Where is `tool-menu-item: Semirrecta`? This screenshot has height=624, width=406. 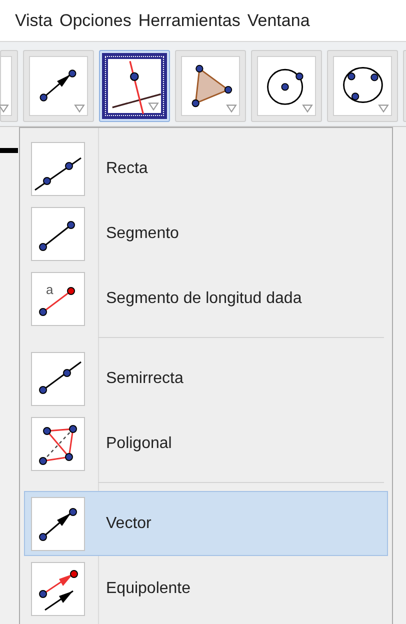
tool-menu-item: Semirrecta is located at coordinates (206, 378).